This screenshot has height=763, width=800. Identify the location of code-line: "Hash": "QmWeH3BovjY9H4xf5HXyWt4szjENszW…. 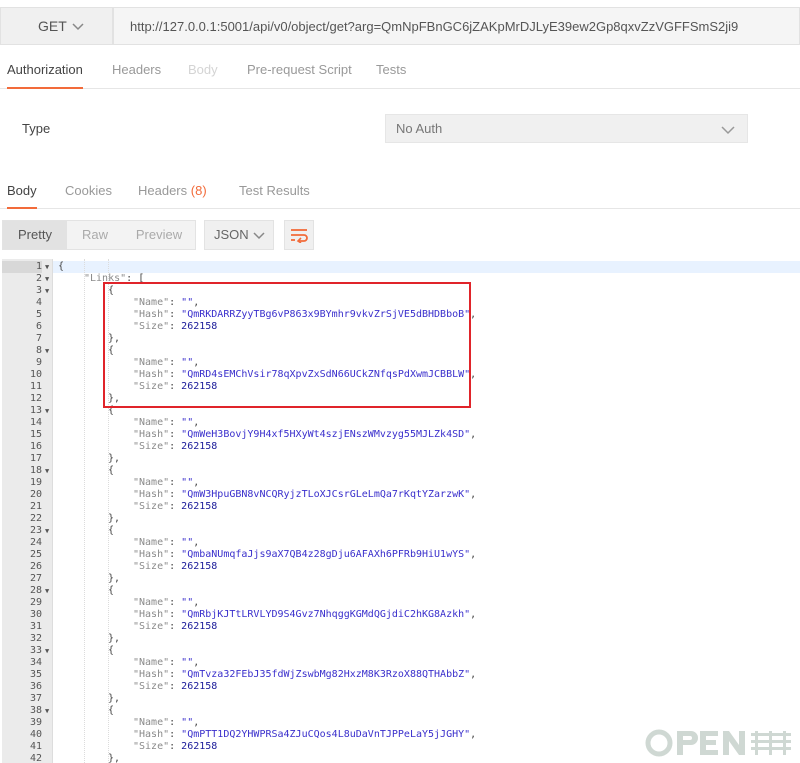
(304, 435).